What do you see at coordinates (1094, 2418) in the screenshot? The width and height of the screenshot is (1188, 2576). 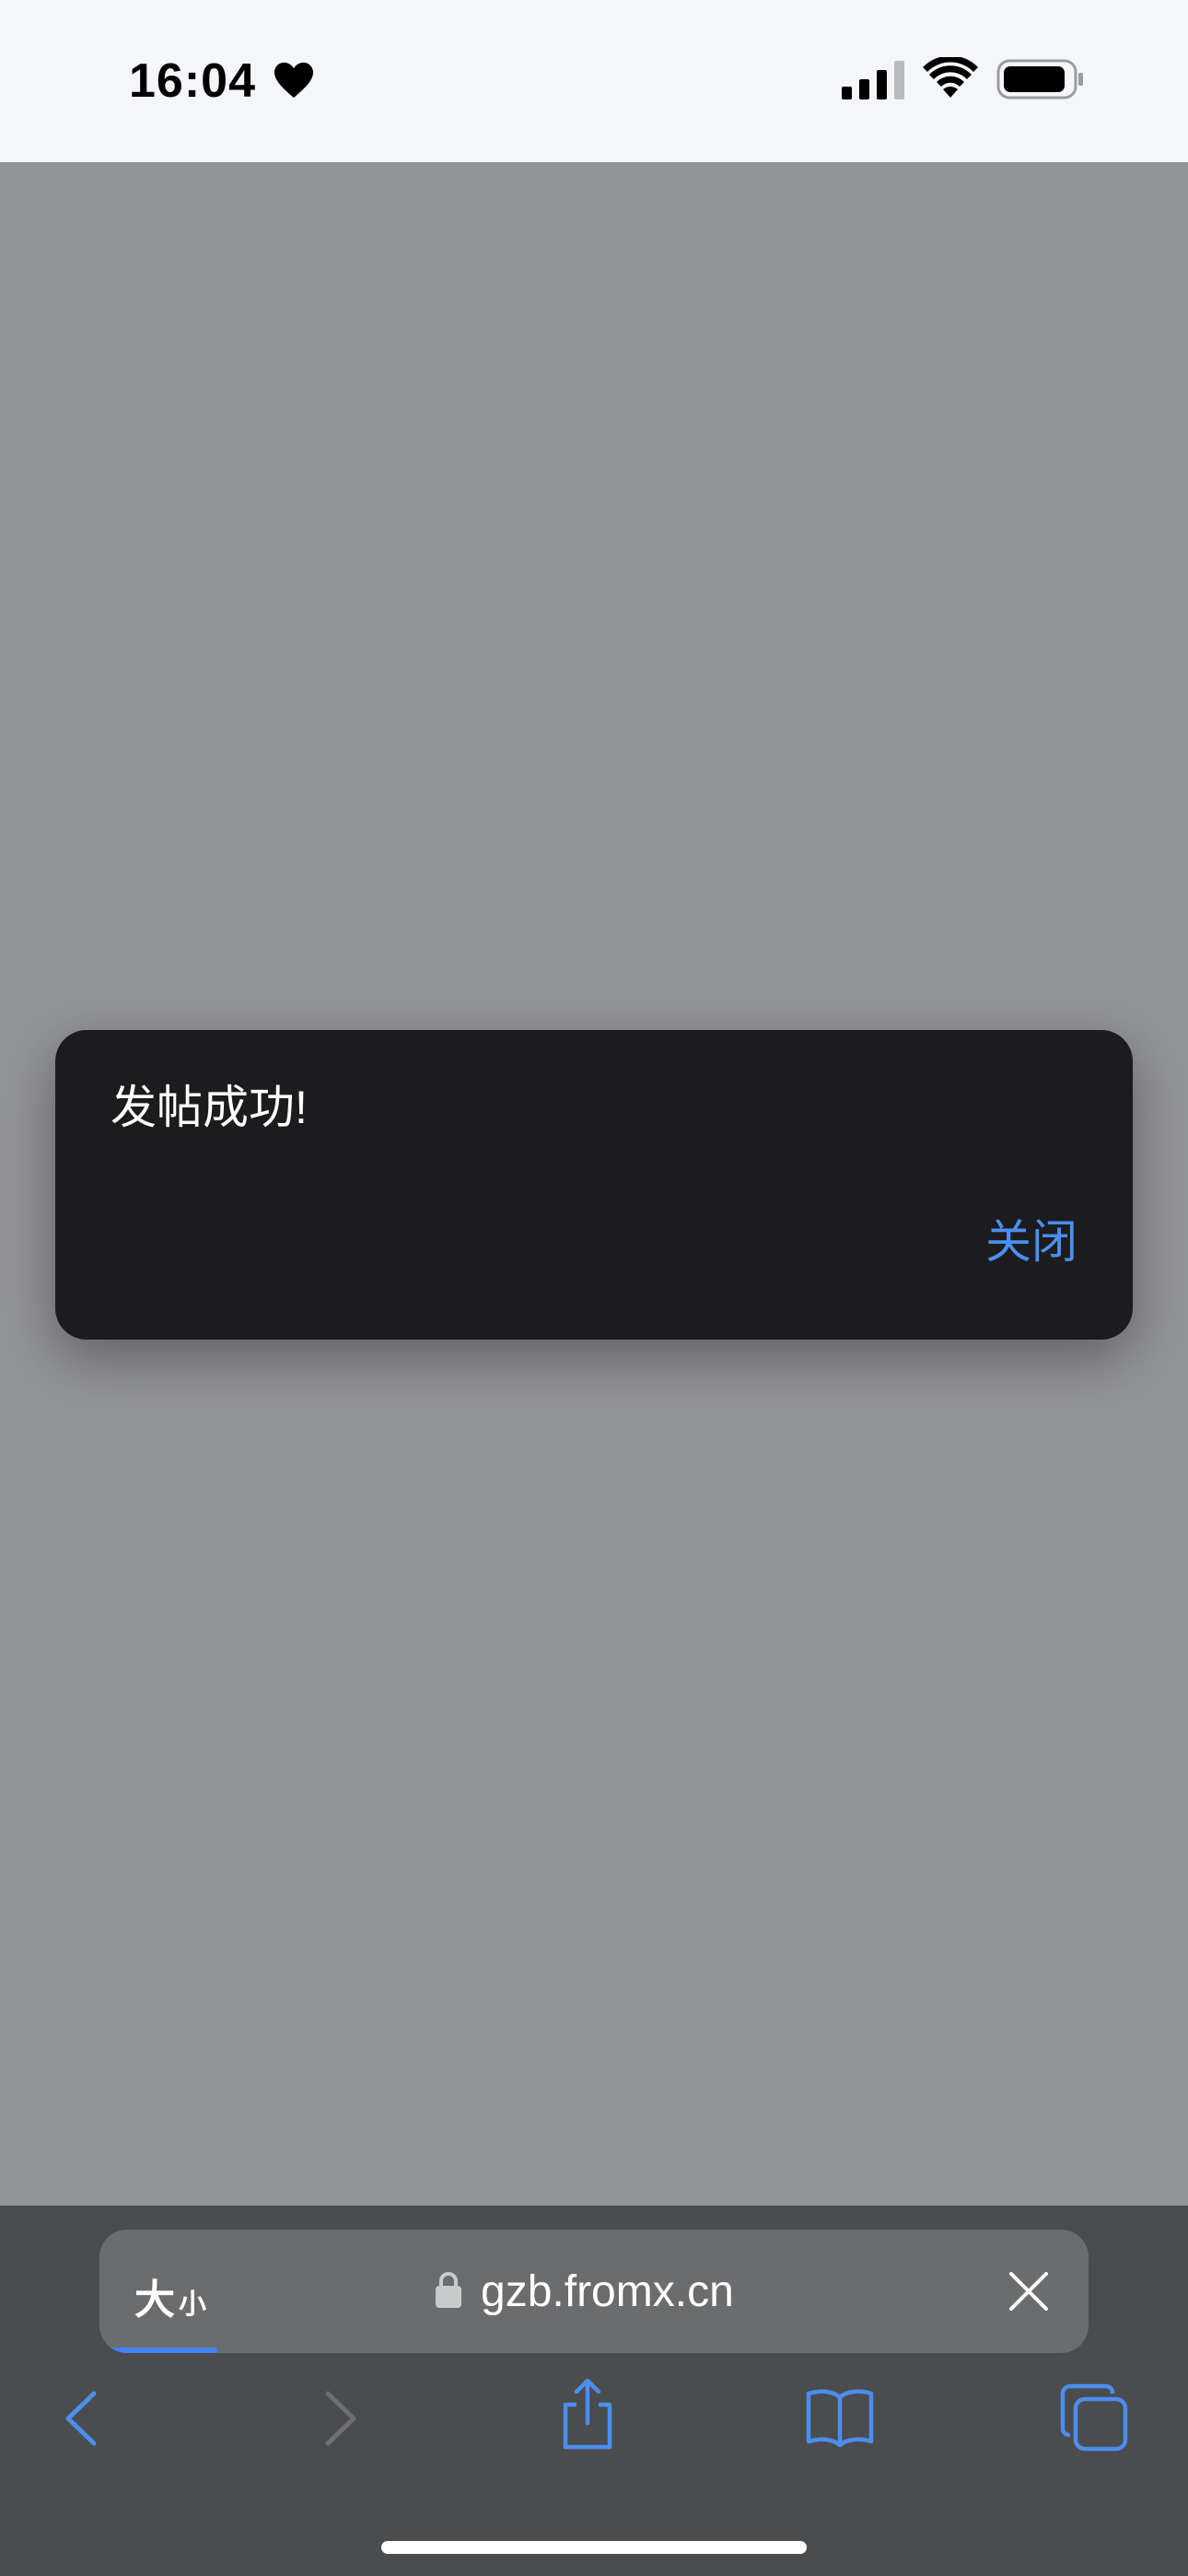 I see `tabs-icon` at bounding box center [1094, 2418].